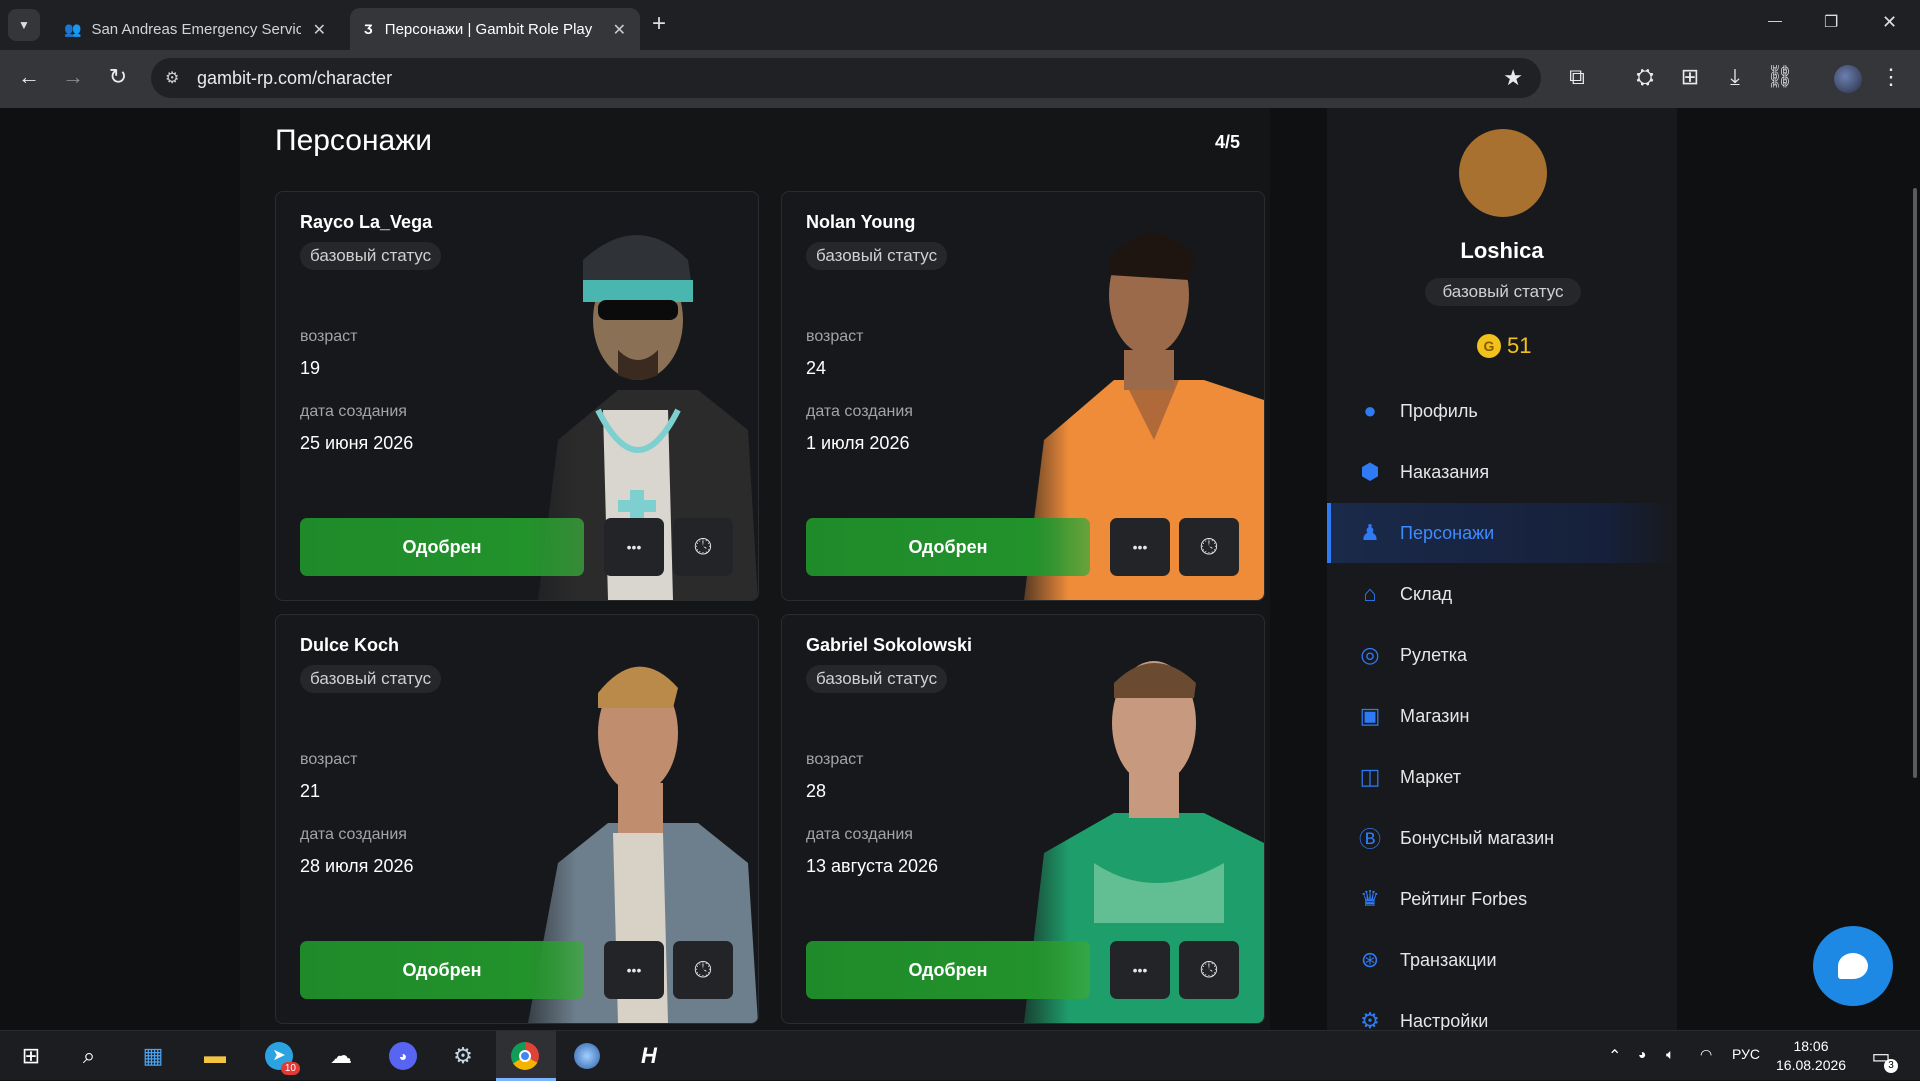  What do you see at coordinates (1502, 899) in the screenshot?
I see `sidebar-item-forbes: ♛ Рейтинг Forbes` at bounding box center [1502, 899].